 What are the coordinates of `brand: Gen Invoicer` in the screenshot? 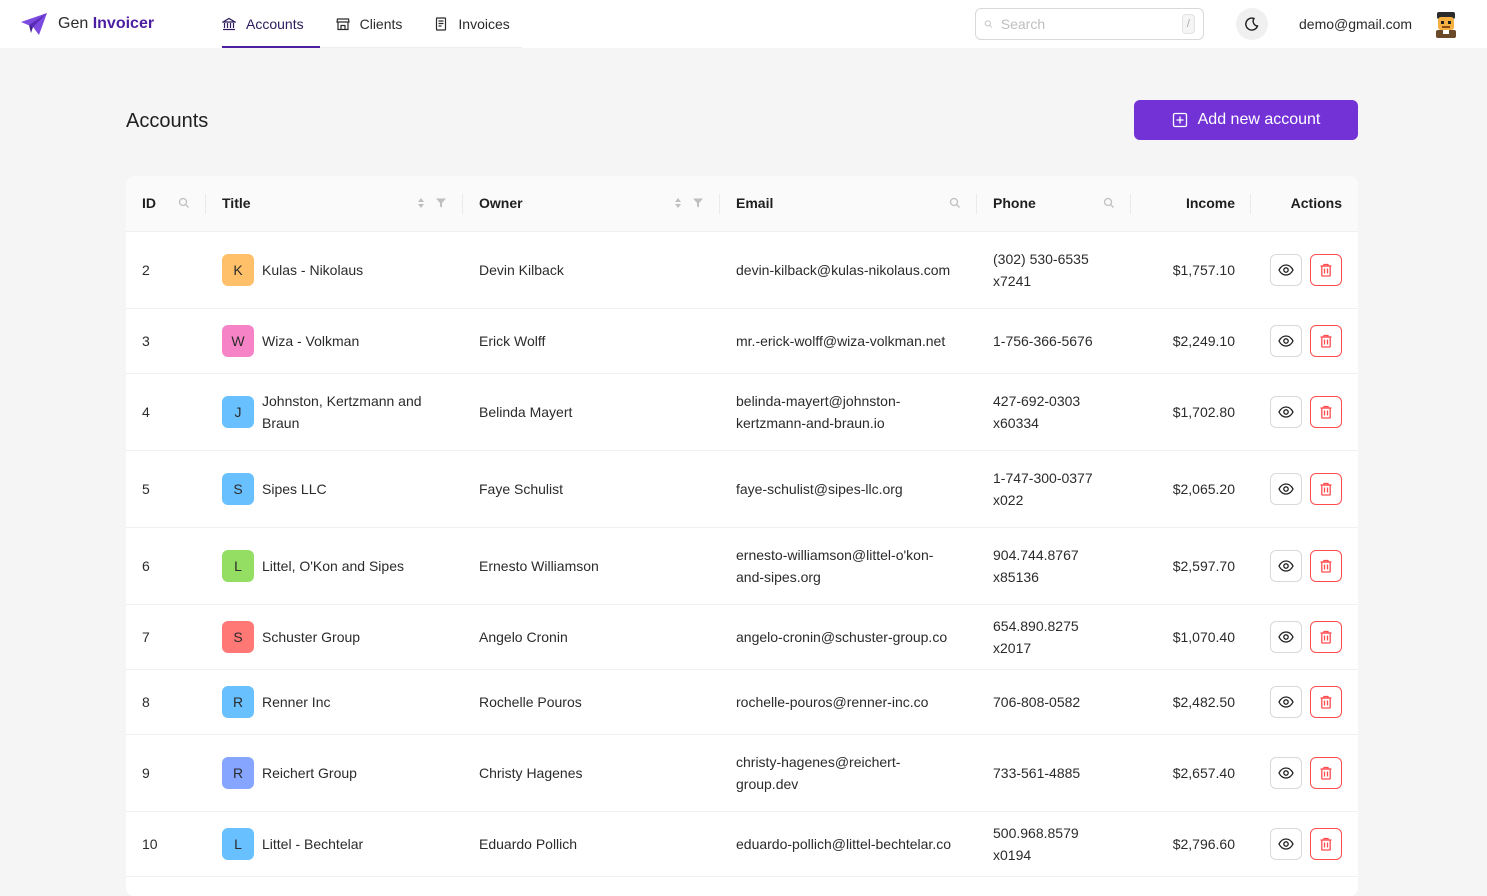 It's located at (87, 24).